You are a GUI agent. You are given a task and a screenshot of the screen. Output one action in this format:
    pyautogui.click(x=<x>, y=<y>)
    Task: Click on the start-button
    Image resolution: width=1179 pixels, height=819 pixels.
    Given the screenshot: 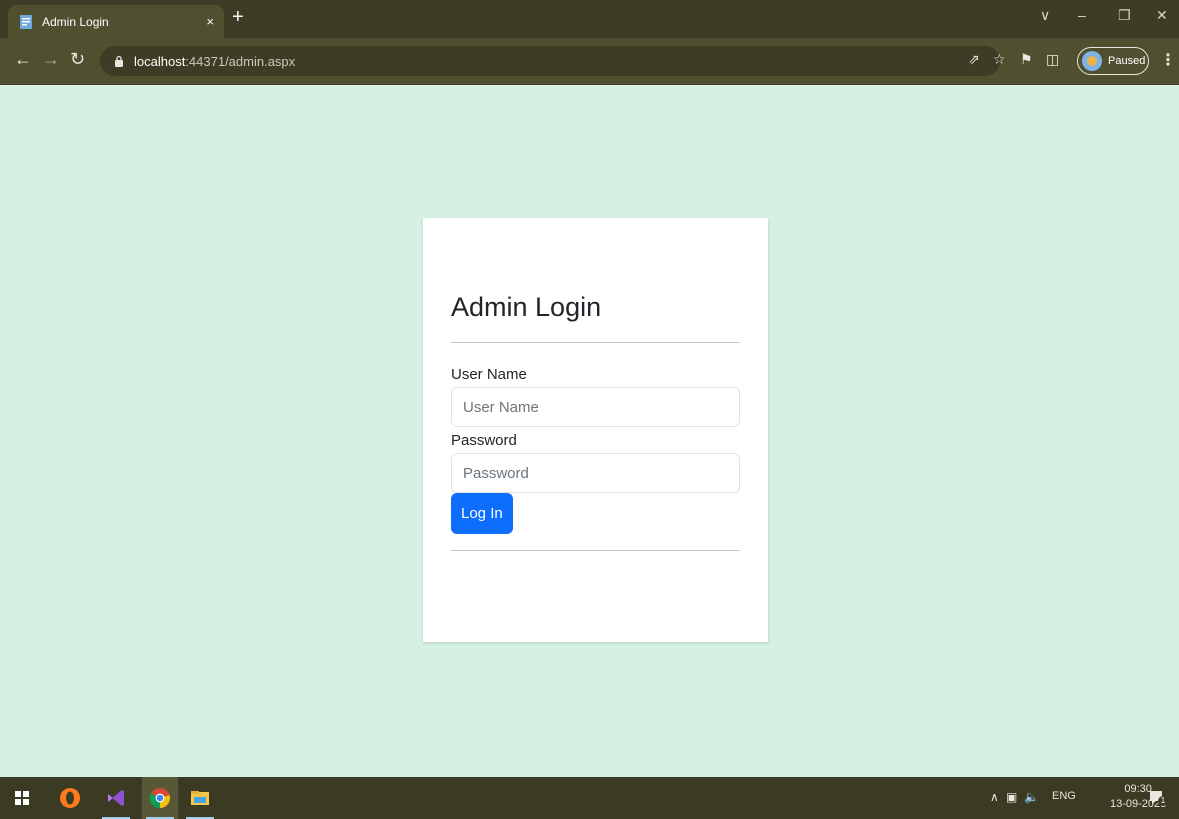 What is the action you would take?
    pyautogui.click(x=22, y=798)
    